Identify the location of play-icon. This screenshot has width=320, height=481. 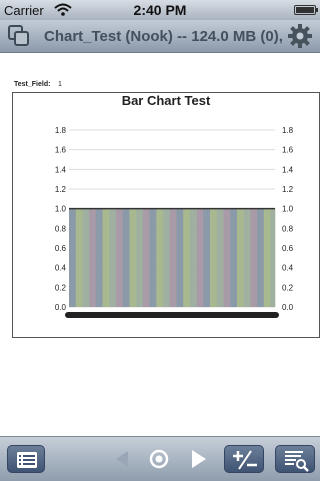
(198, 459).